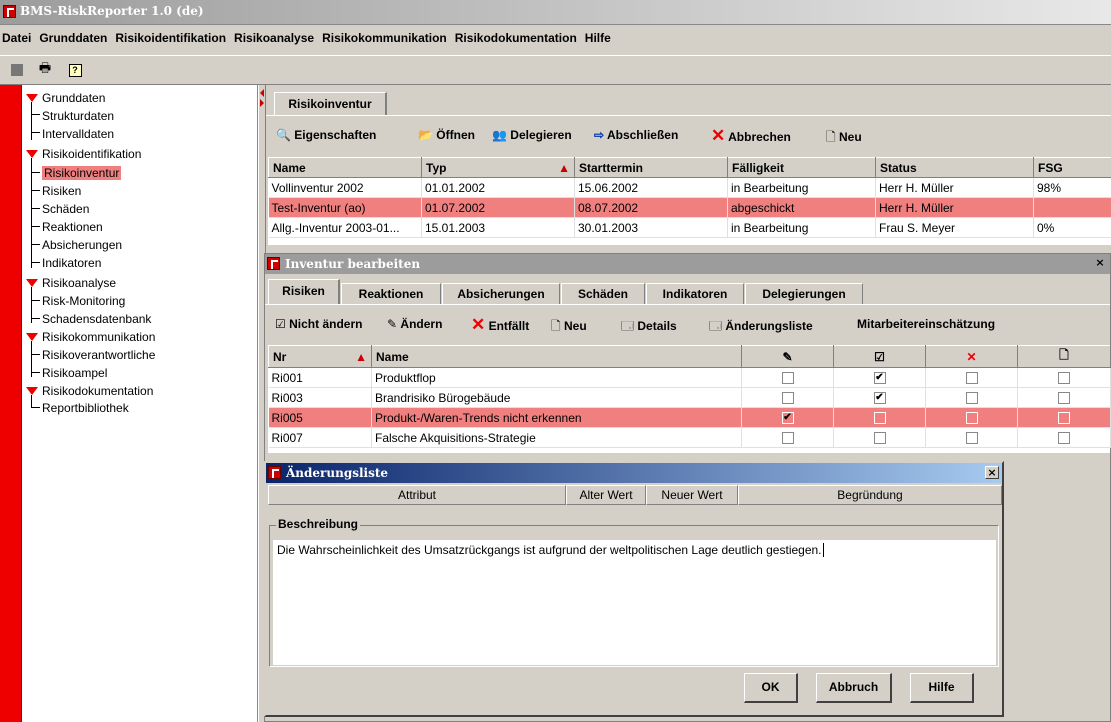  I want to click on nicht-aendern-button: ☑ Nicht ändern, so click(318, 324).